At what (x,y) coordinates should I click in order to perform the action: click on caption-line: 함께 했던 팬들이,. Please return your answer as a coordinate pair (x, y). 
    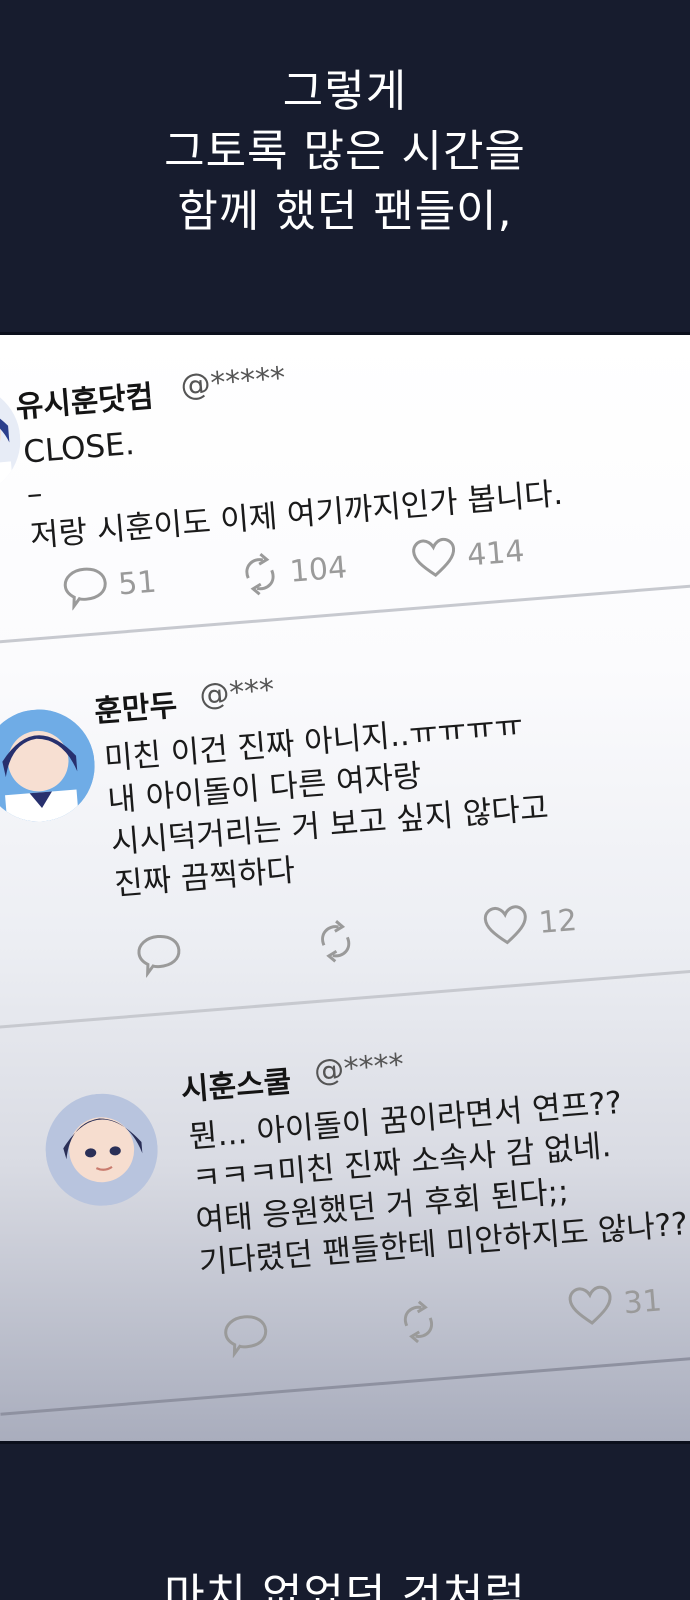
    Looking at the image, I should click on (345, 211).